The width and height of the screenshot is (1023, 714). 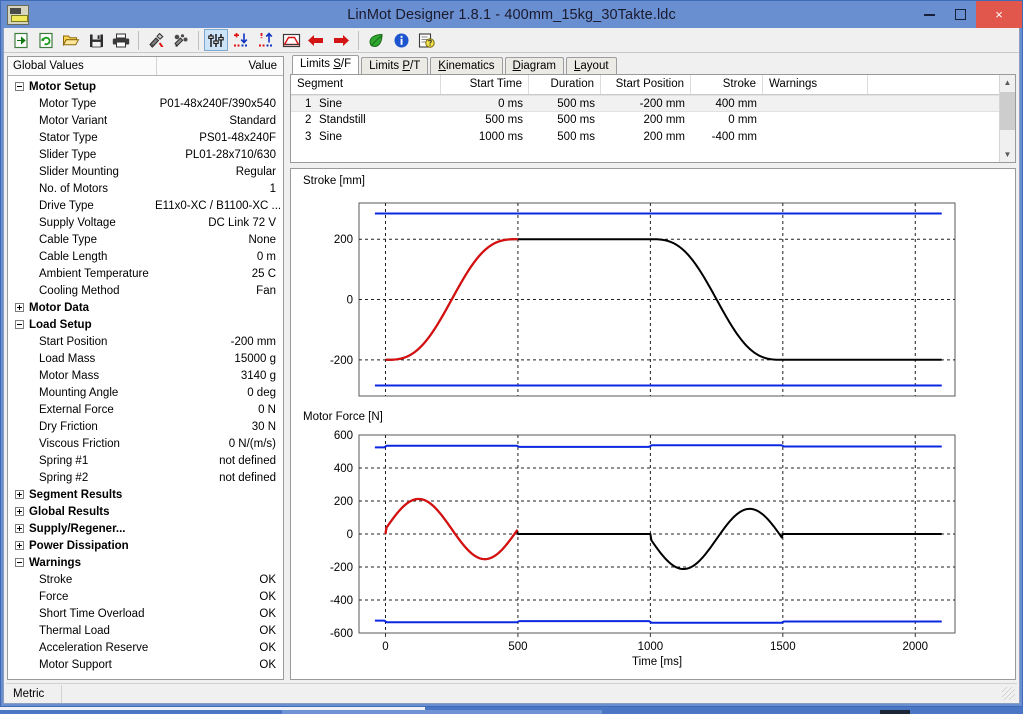 I want to click on add-segment-below-icon, so click(x=241, y=40).